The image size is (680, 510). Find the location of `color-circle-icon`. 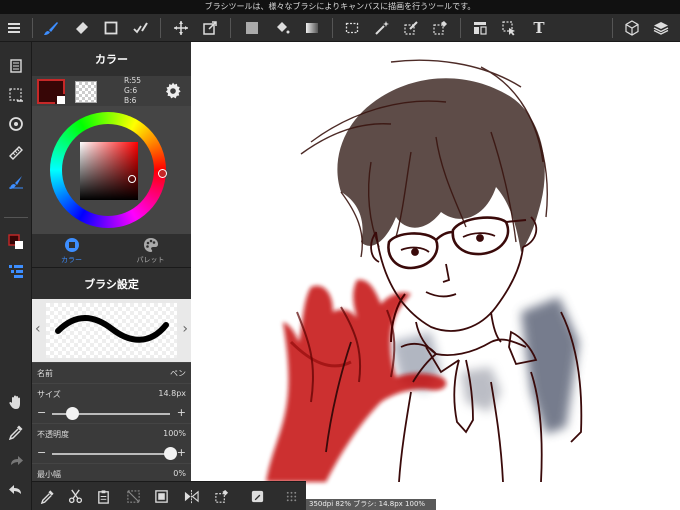

color-circle-icon is located at coordinates (71, 245).